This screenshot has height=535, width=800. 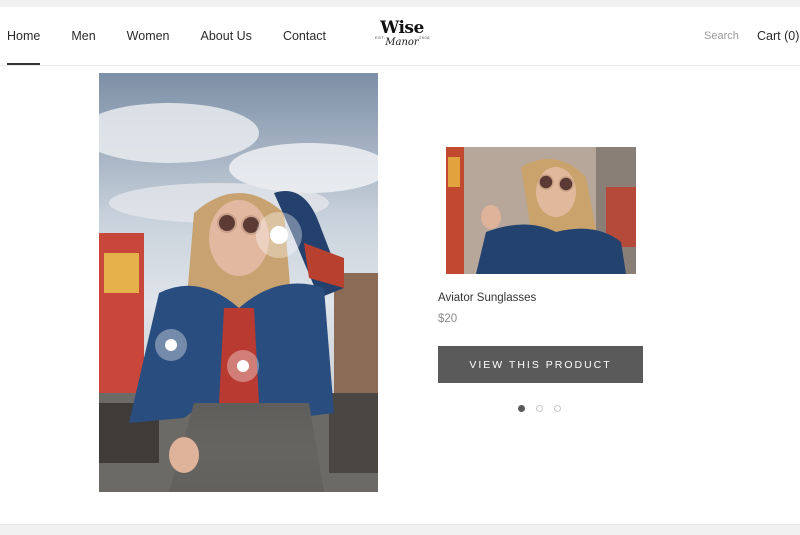 I want to click on product-photo, so click(x=541, y=210).